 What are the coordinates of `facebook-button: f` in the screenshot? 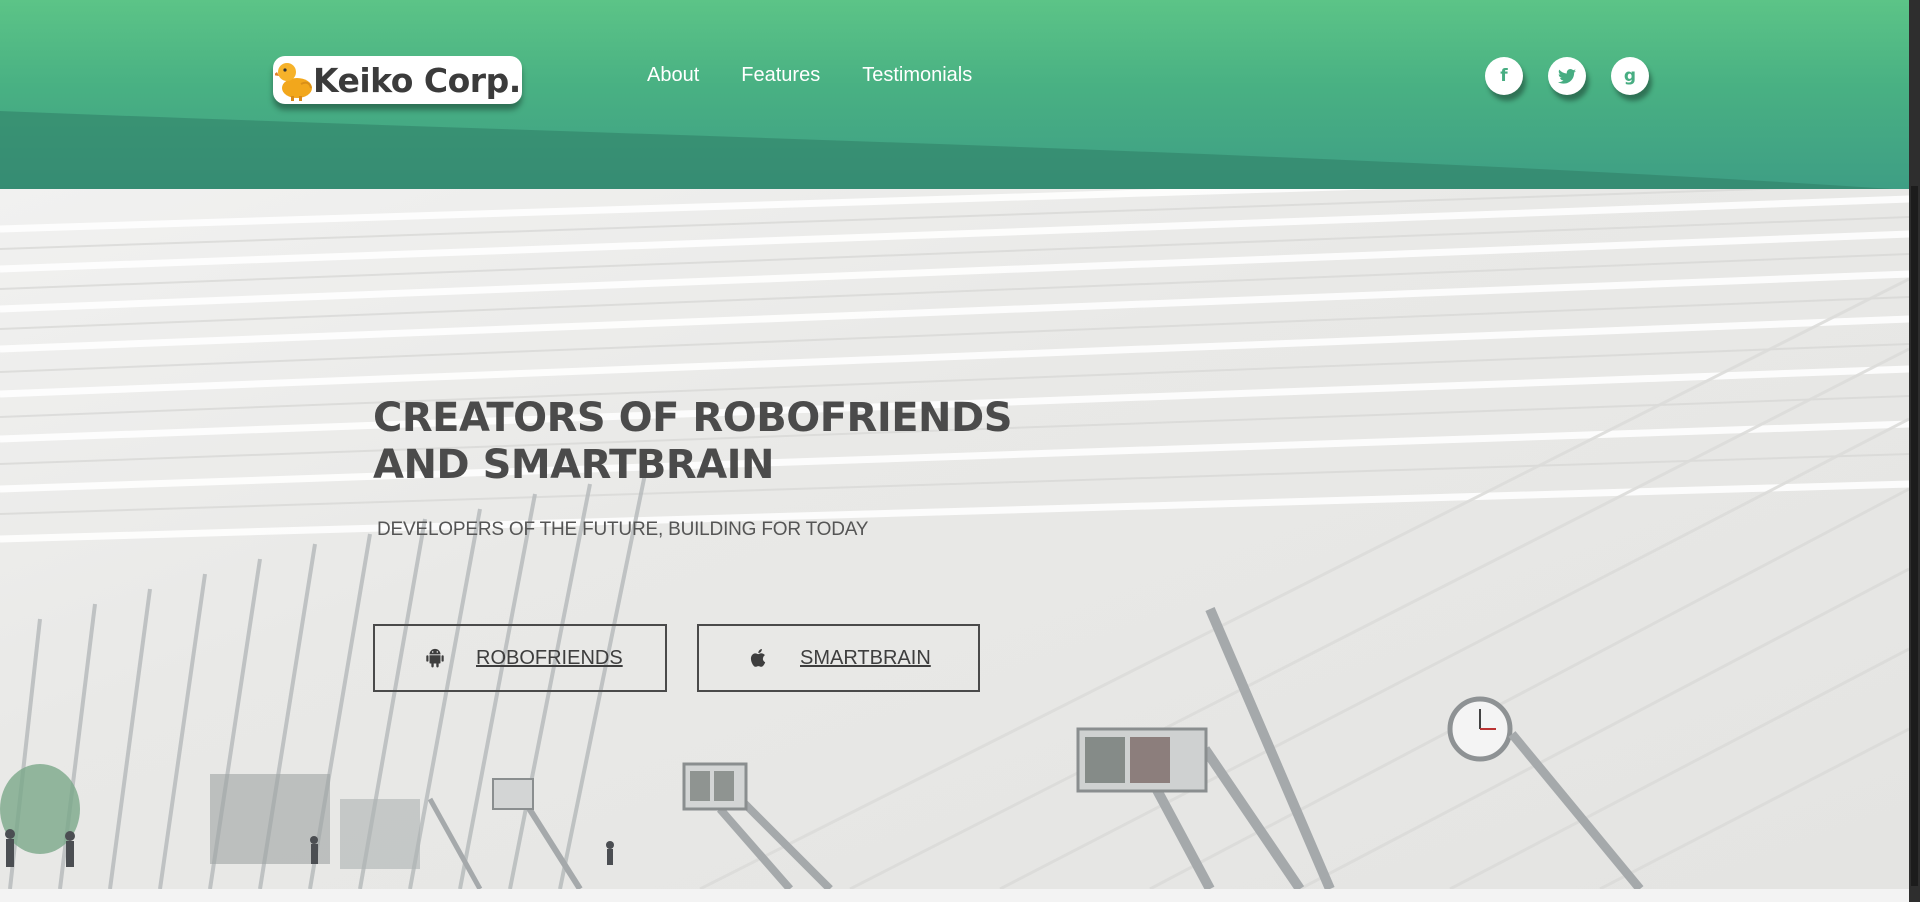 It's located at (1504, 76).